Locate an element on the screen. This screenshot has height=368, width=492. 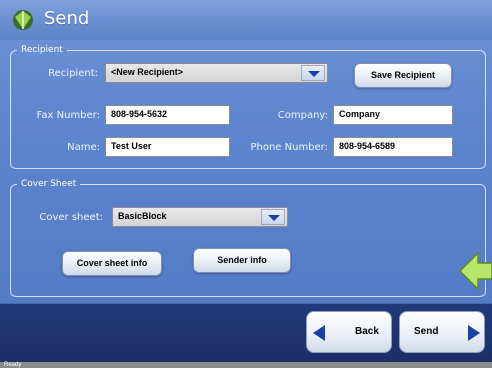
back-arrow-icon is located at coordinates (319, 333).